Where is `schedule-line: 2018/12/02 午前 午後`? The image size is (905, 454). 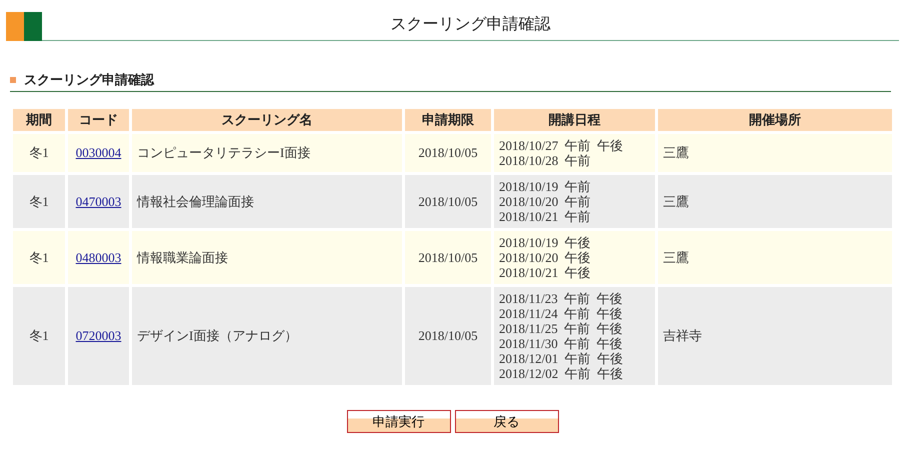
schedule-line: 2018/12/02 午前 午後 is located at coordinates (561, 373).